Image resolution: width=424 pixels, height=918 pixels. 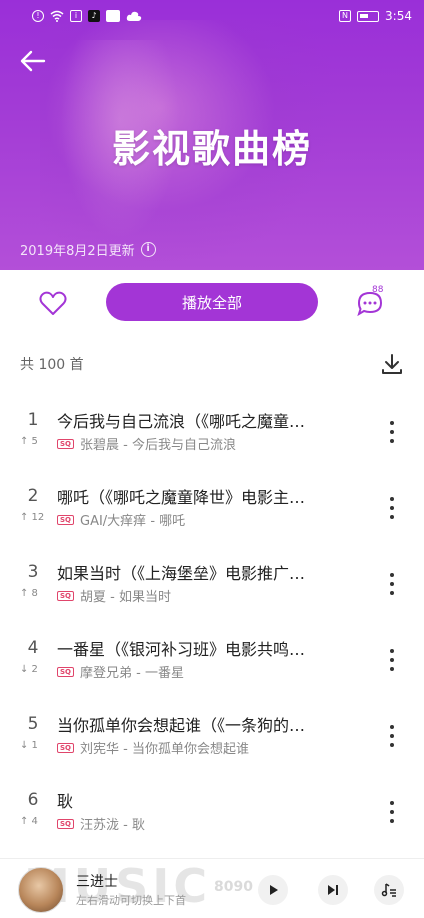 I want to click on tiktok-icon: ♪, so click(x=94, y=16).